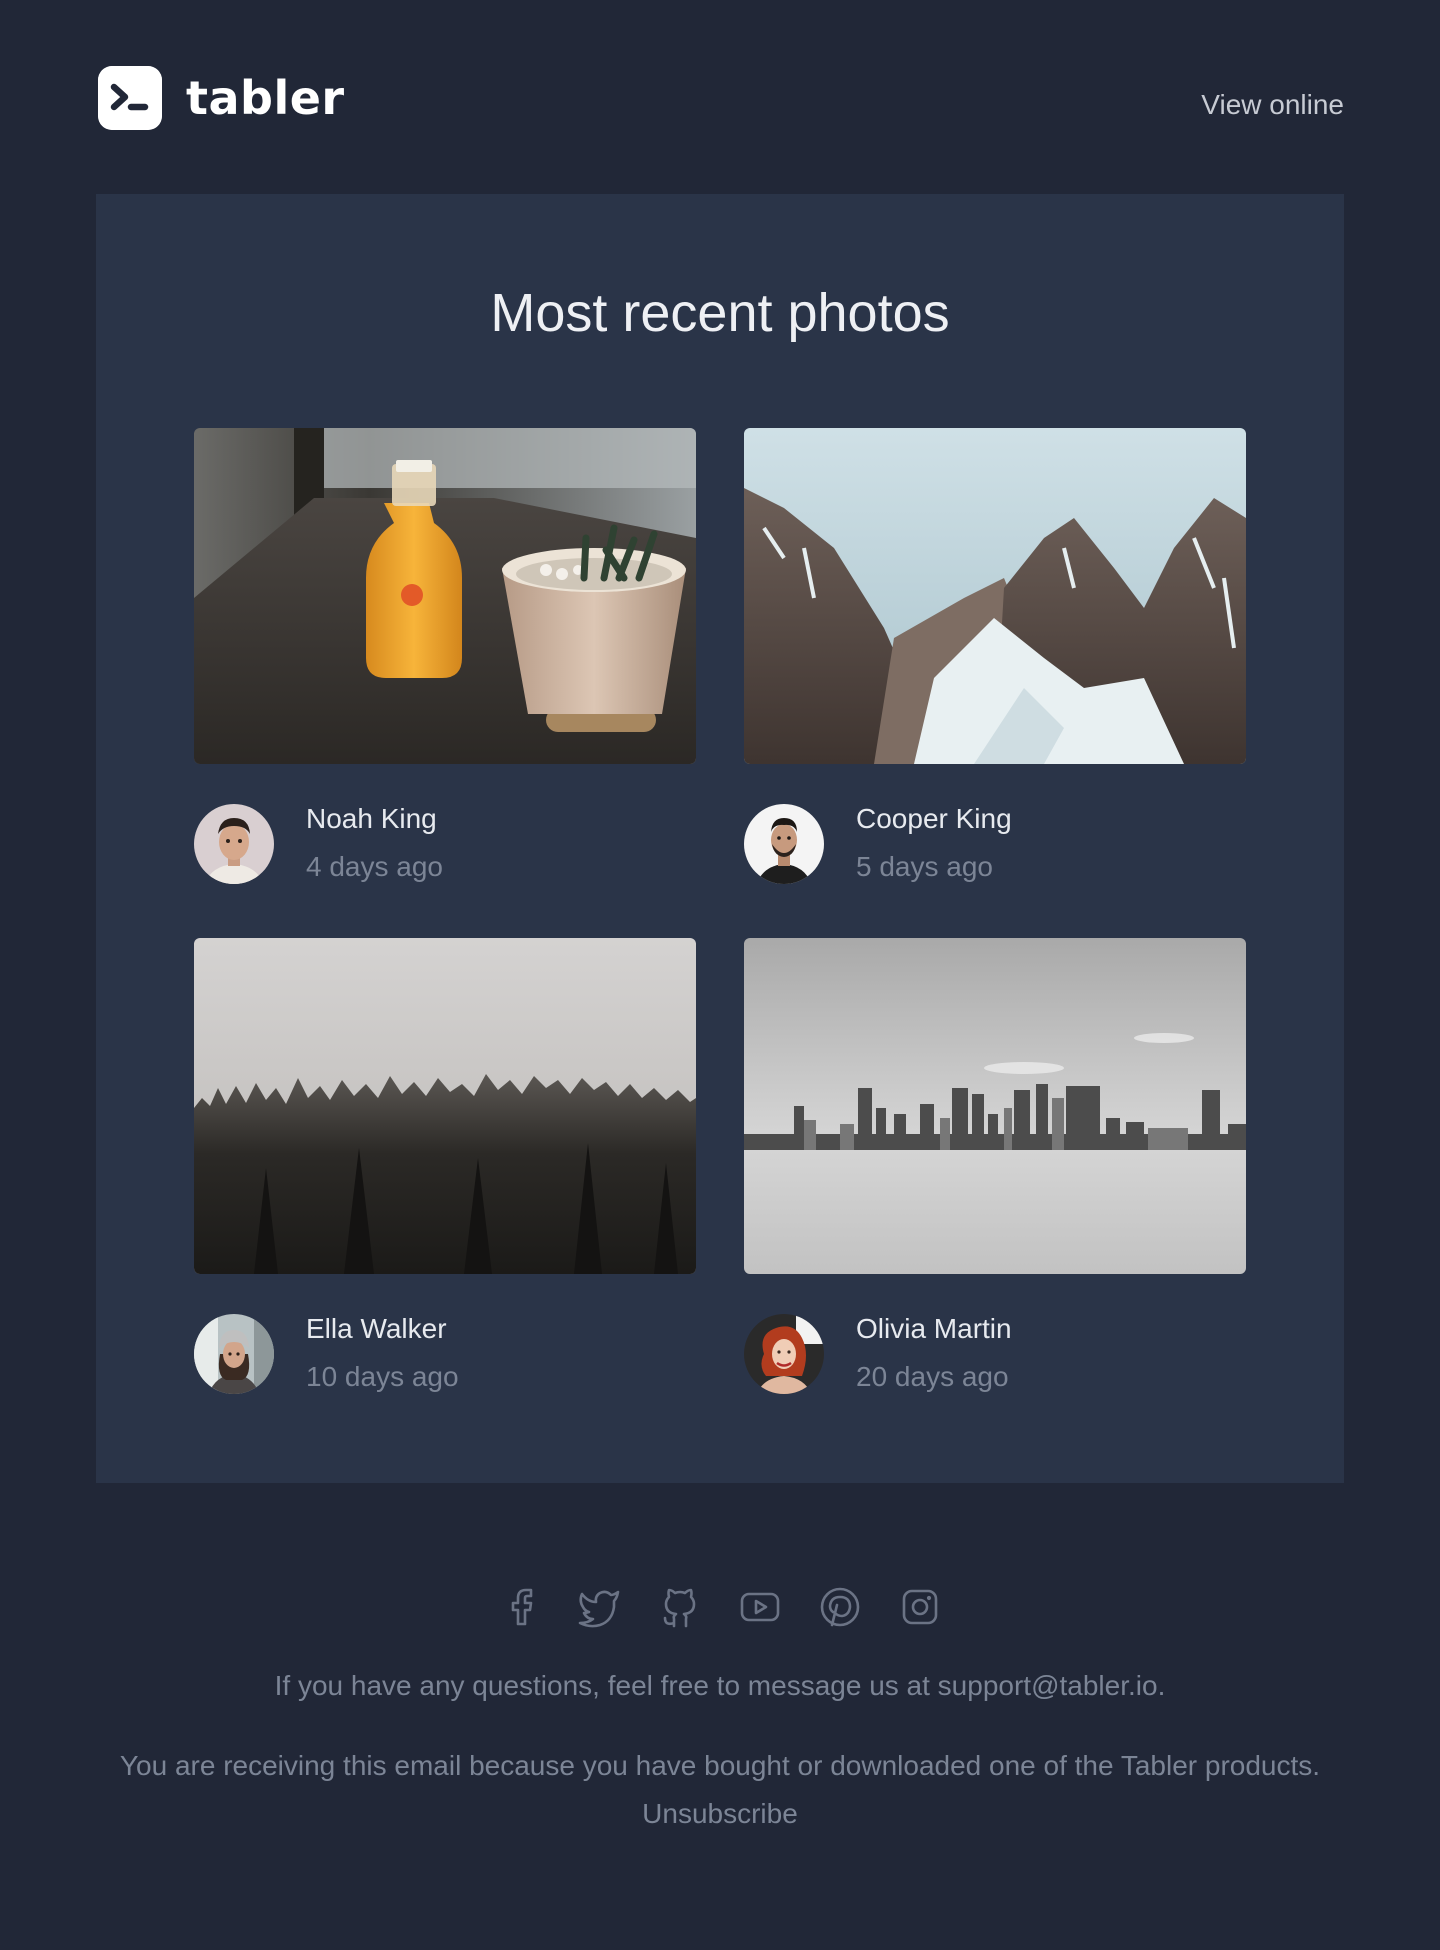 This screenshot has height=1950, width=1440. I want to click on avatar-ella-walker, so click(234, 1354).